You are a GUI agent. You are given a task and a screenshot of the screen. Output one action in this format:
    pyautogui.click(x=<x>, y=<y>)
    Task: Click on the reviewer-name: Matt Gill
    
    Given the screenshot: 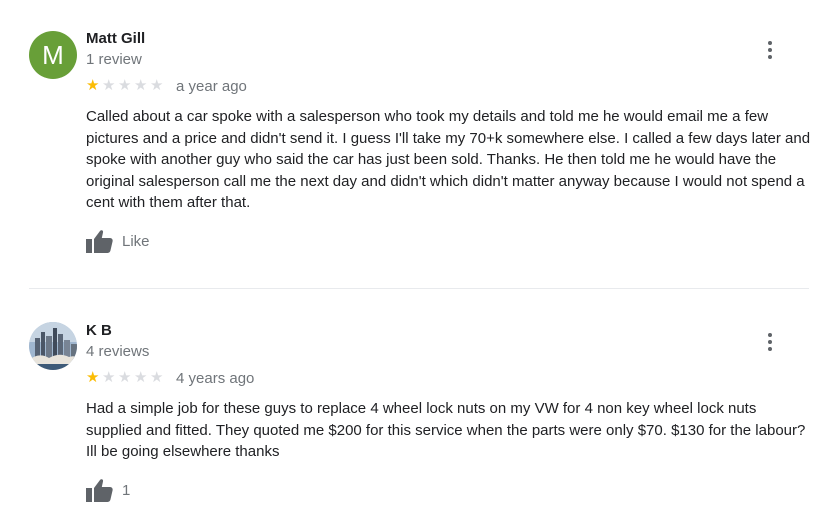 What is the action you would take?
    pyautogui.click(x=115, y=39)
    